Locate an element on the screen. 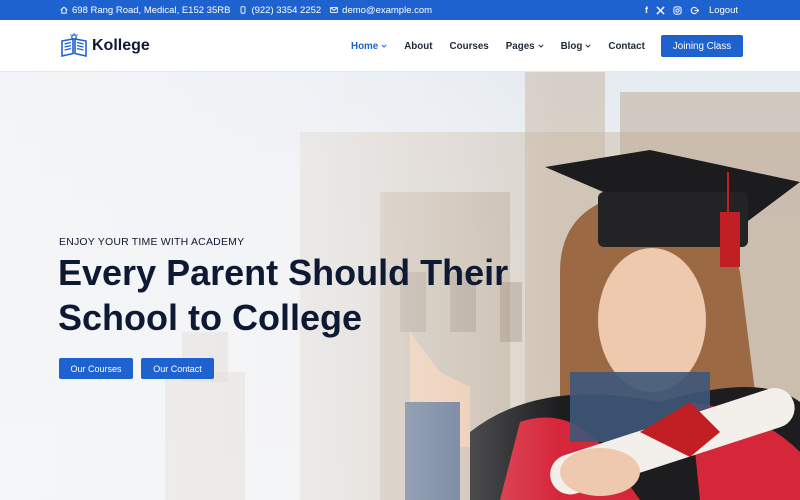 The height and width of the screenshot is (500, 800). joining-class-button: Joining Class is located at coordinates (702, 46).